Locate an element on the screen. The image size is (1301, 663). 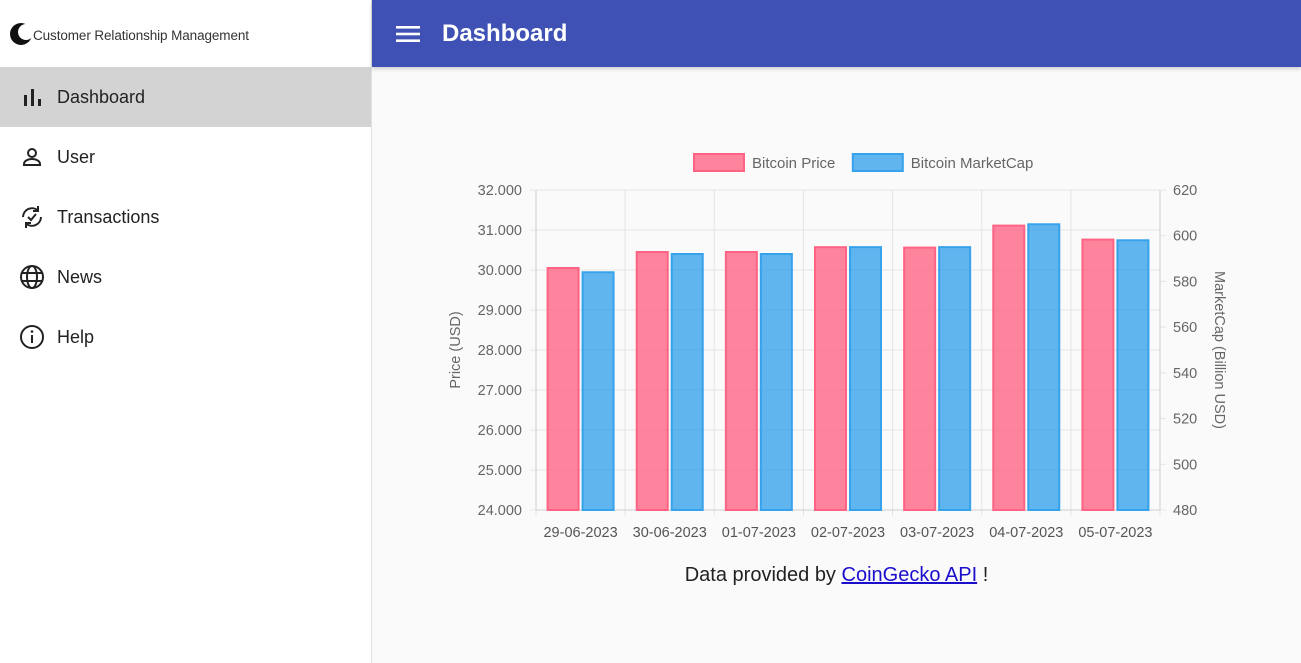
coingecko-link: CoinGecko API is located at coordinates (910, 575).